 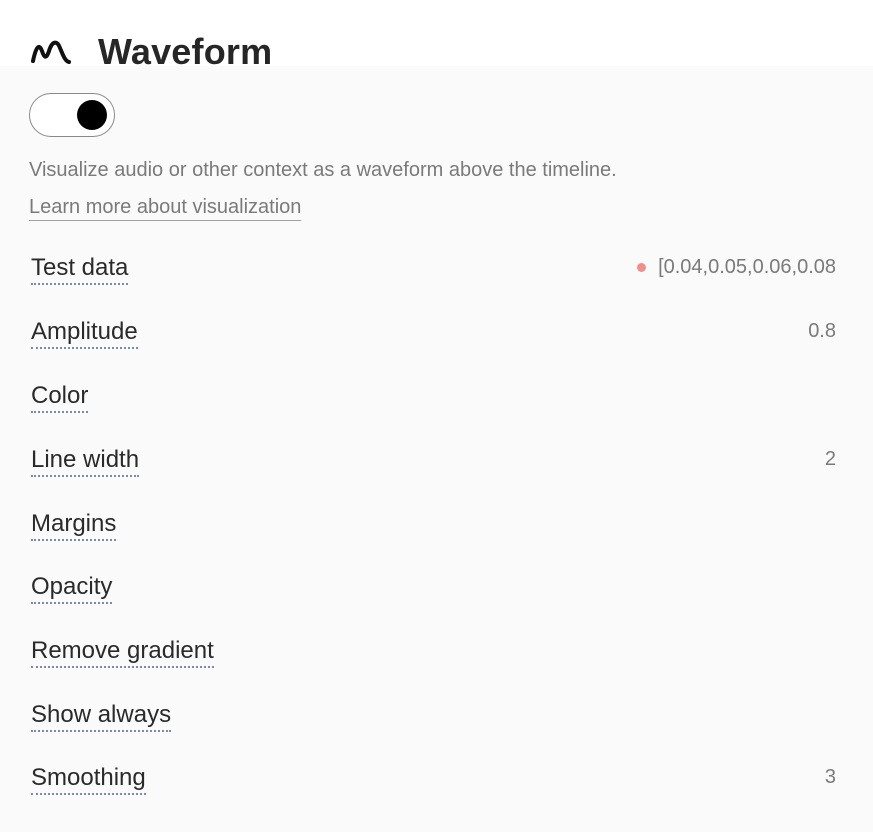 I want to click on property-row-margins: Margins, so click(x=433, y=526).